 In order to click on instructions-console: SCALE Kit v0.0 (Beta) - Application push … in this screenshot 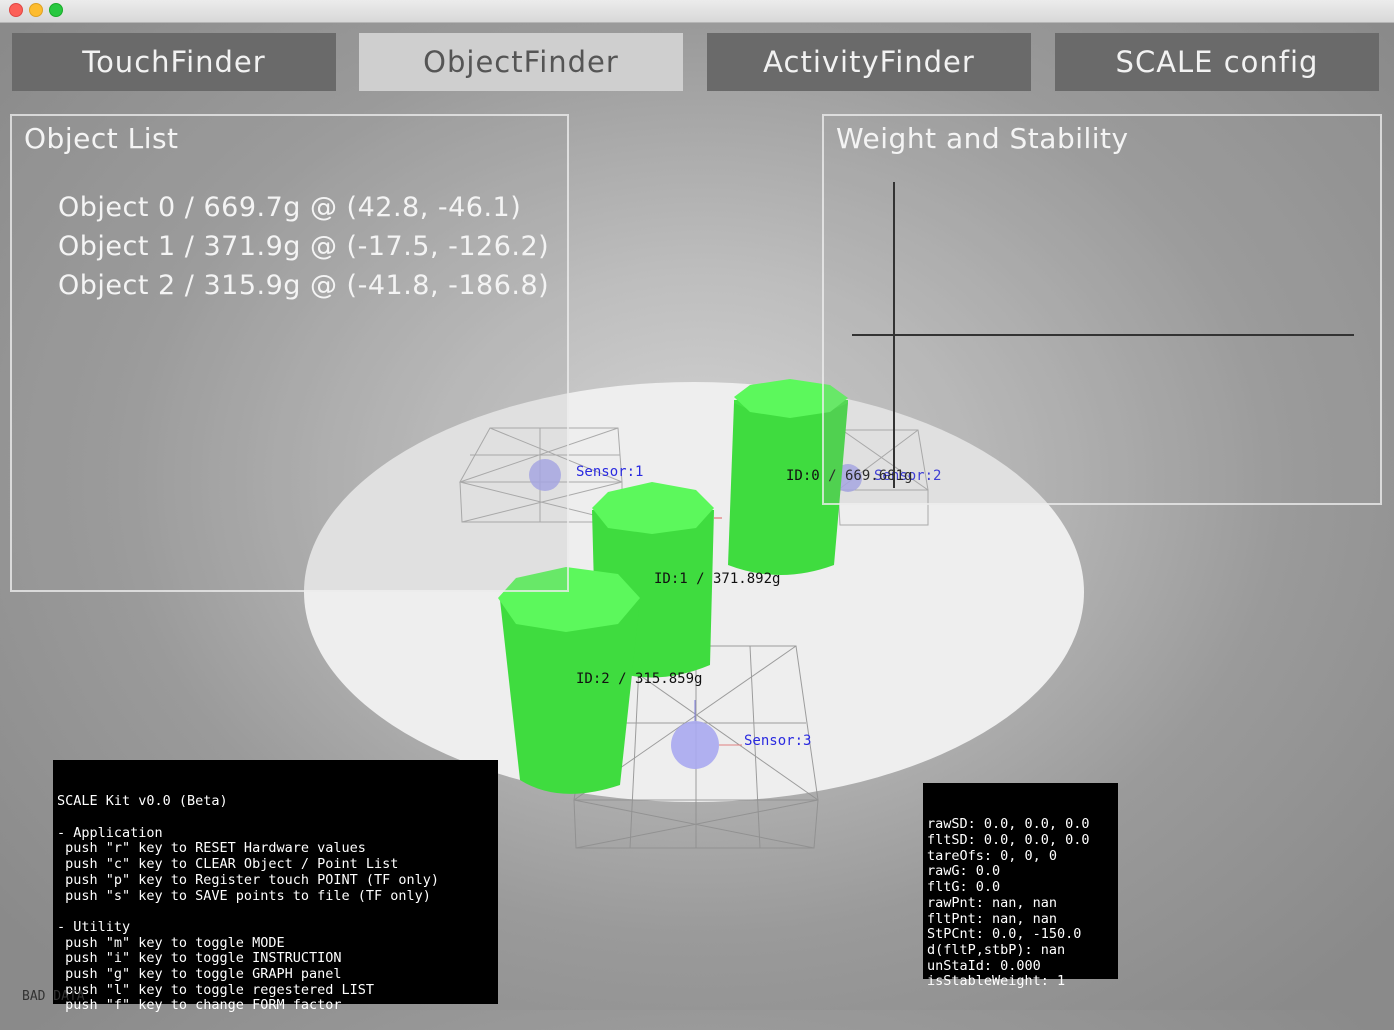, I will do `click(275, 886)`.